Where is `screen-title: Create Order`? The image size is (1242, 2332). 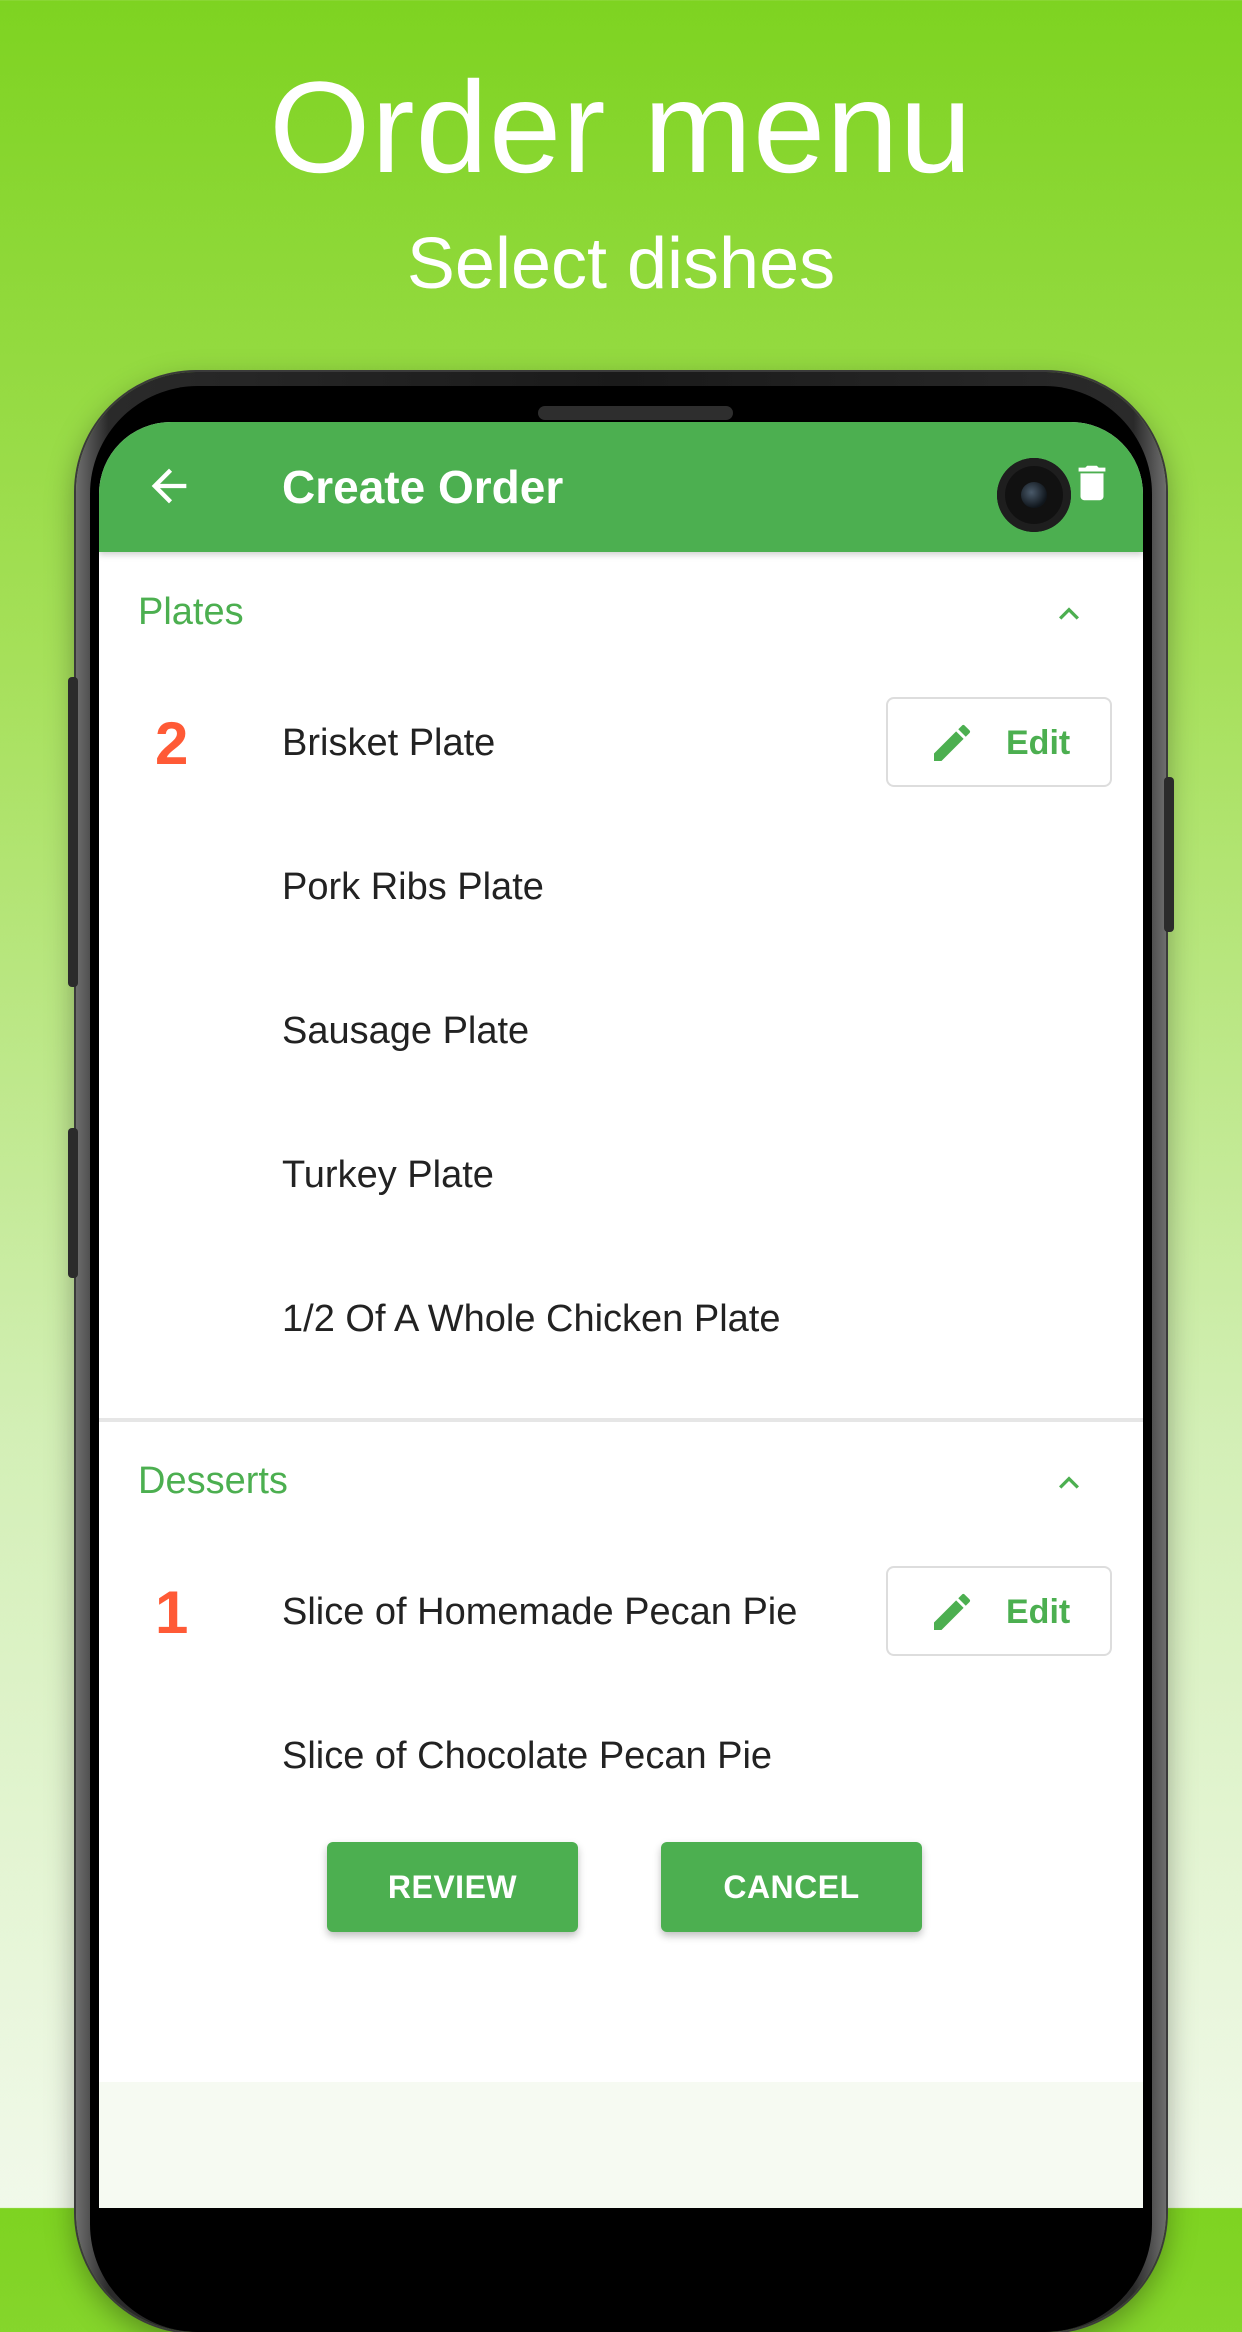
screen-title: Create Order is located at coordinates (423, 487).